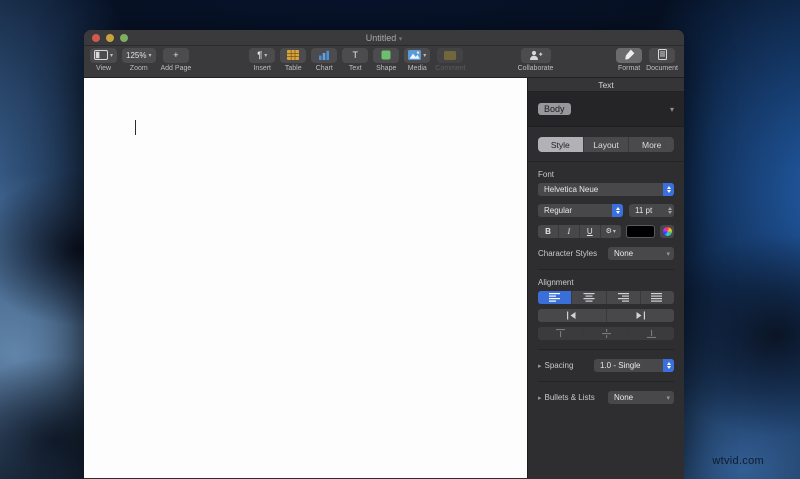 Image resolution: width=800 pixels, height=479 pixels. What do you see at coordinates (651, 144) in the screenshot?
I see `tab-more: More` at bounding box center [651, 144].